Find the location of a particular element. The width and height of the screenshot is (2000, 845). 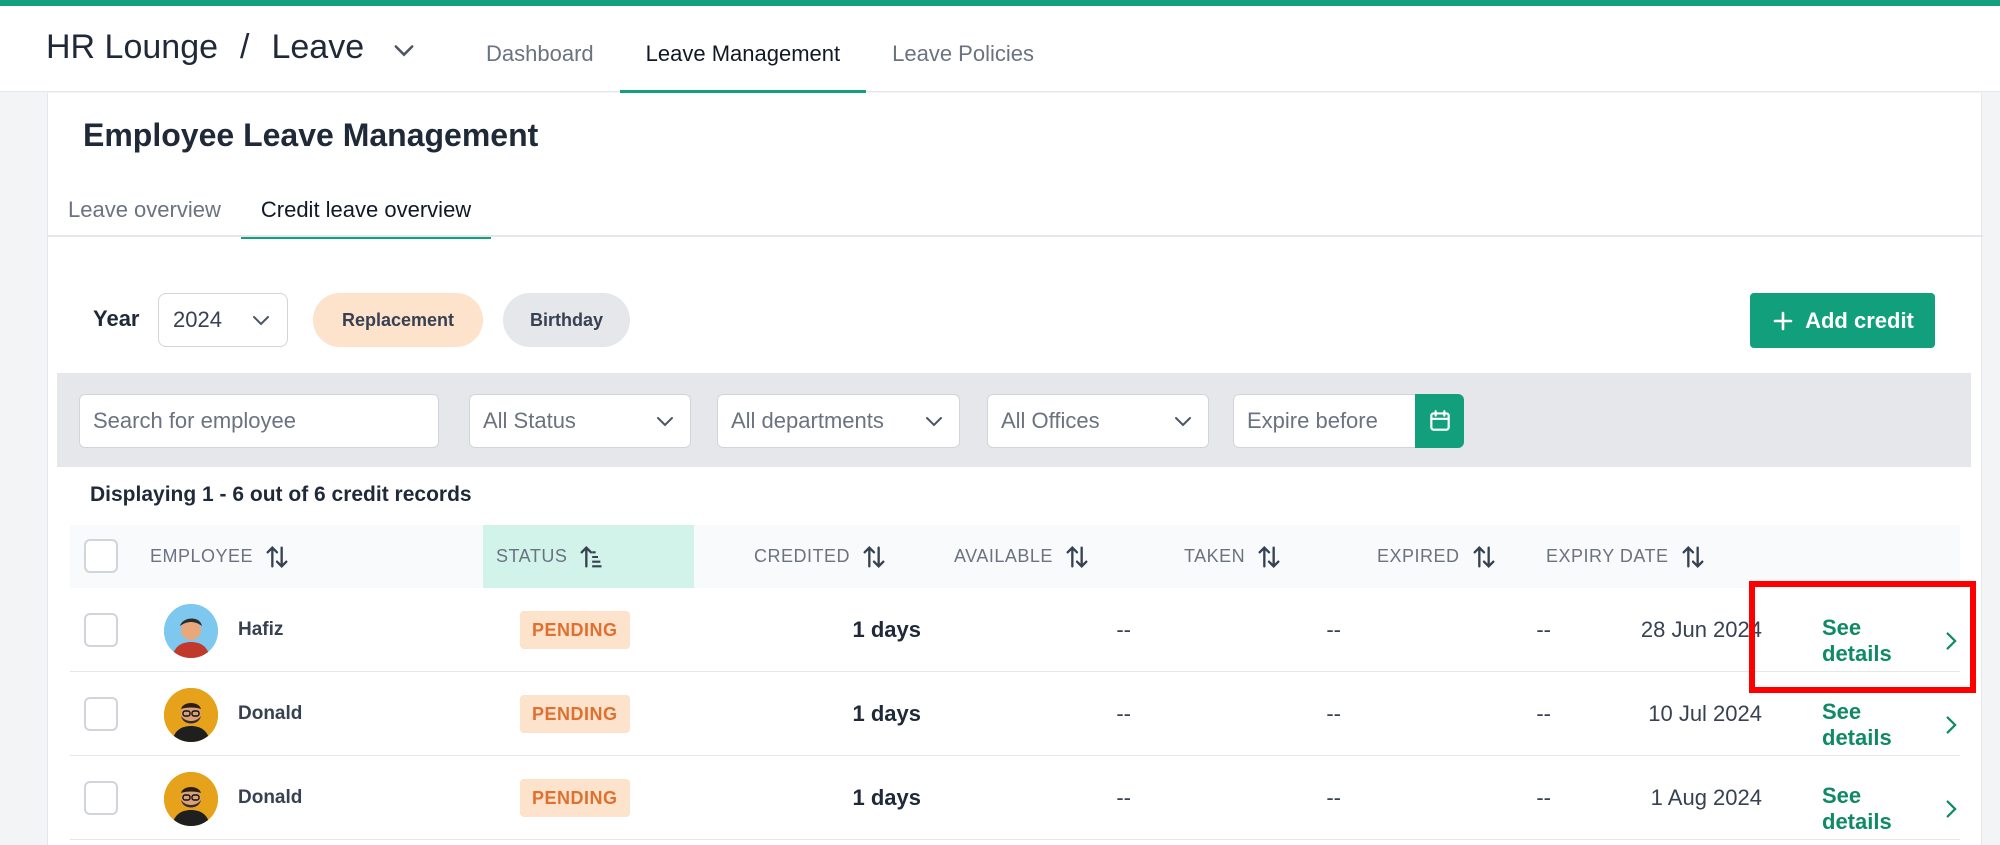

header-expired: EXPIRED is located at coordinates (1437, 556).